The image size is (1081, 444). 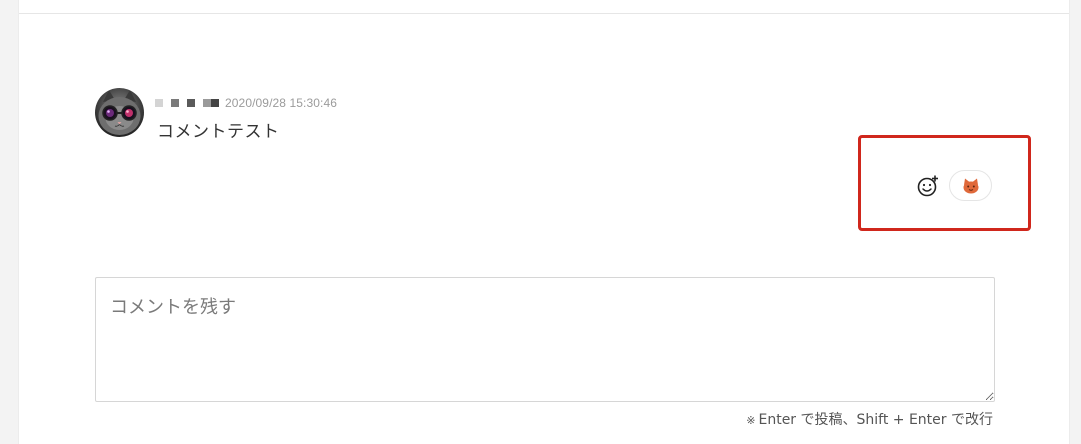 I want to click on divider, so click(x=544, y=13).